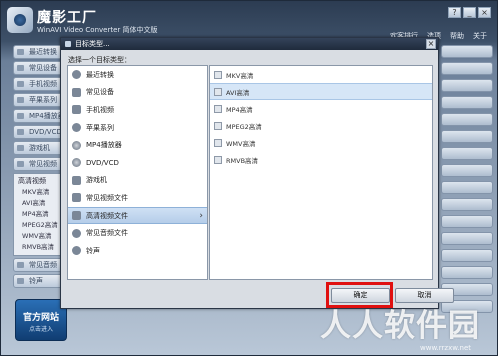  Describe the element at coordinates (457, 36) in the screenshot. I see `top-link-help: 帮助` at that location.